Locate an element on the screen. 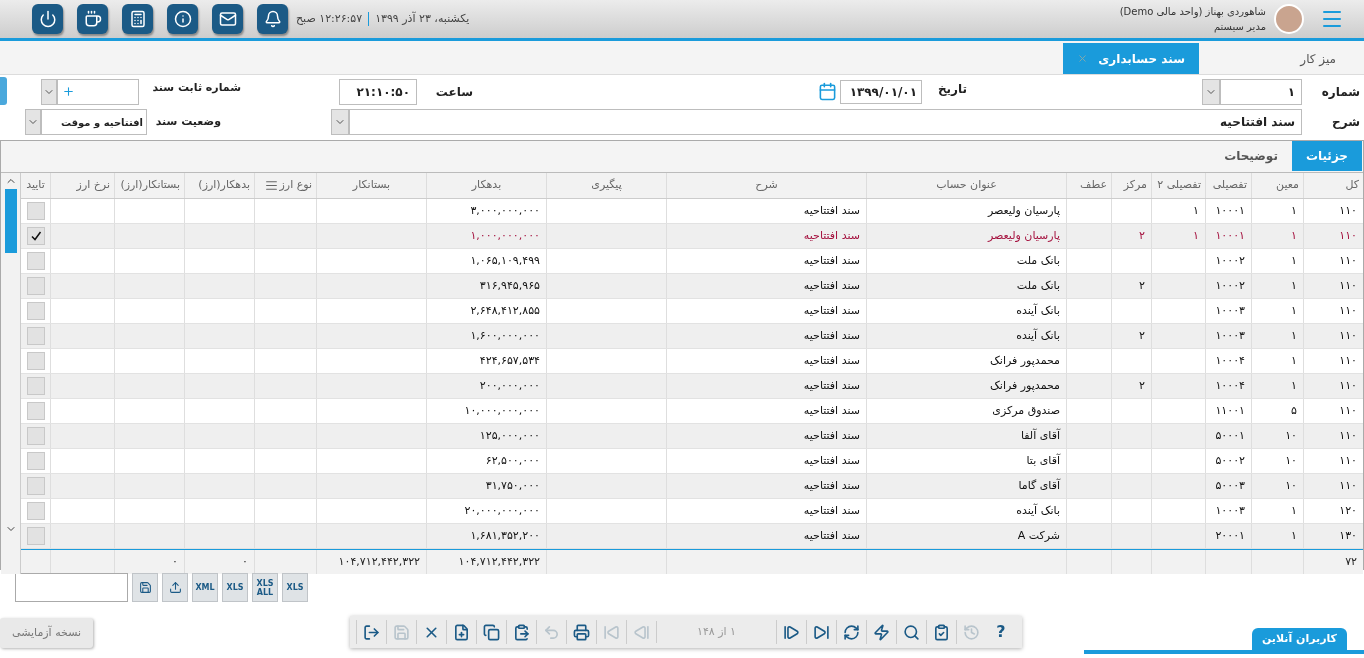 The width and height of the screenshot is (1364, 658). column-header: تایید is located at coordinates (35, 185).